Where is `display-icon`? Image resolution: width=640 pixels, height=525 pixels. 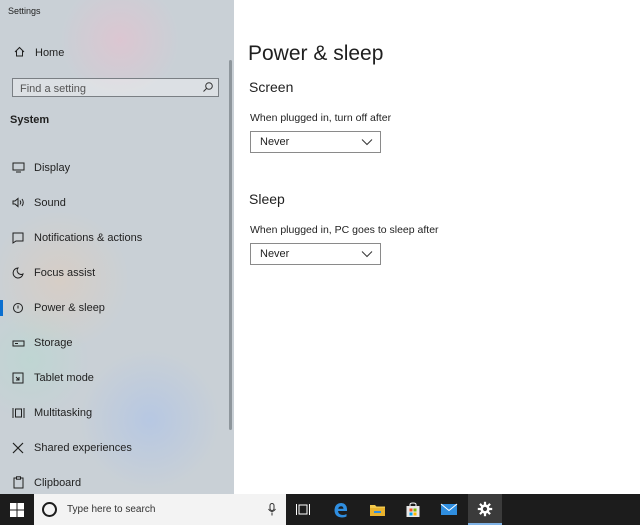 display-icon is located at coordinates (18, 167).